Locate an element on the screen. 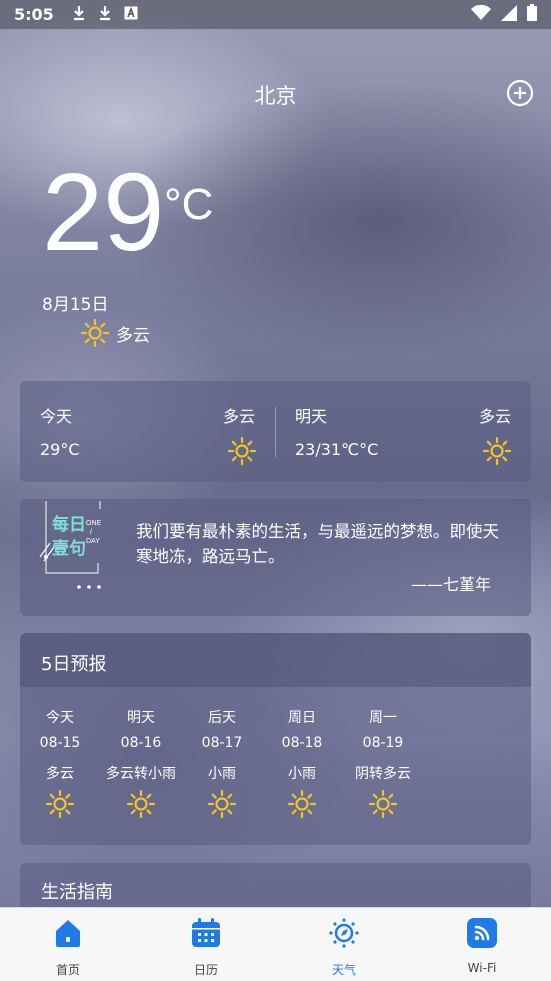 Image resolution: width=551 pixels, height=981 pixels. daily-quote-logo: ONE / DAY 每日壹句 is located at coordinates (80, 551).